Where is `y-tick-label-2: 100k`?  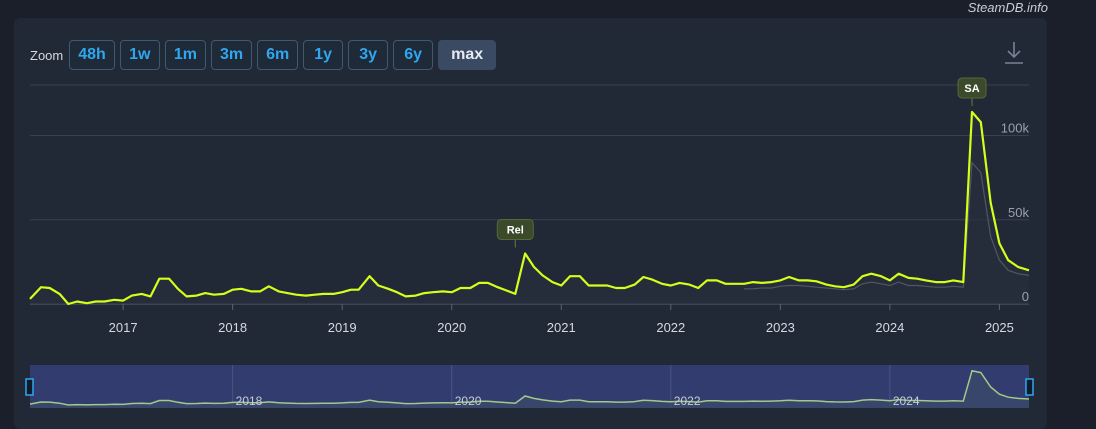
y-tick-label-2: 100k is located at coordinates (1015, 128).